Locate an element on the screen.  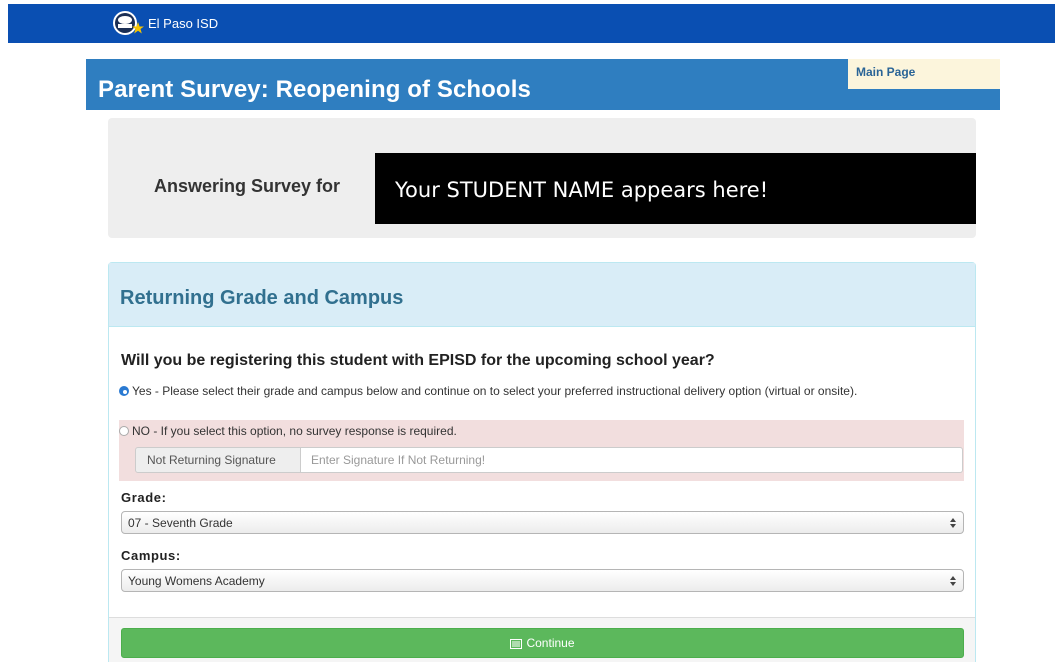
top-navbar: El Paso ISD is located at coordinates (531, 23).